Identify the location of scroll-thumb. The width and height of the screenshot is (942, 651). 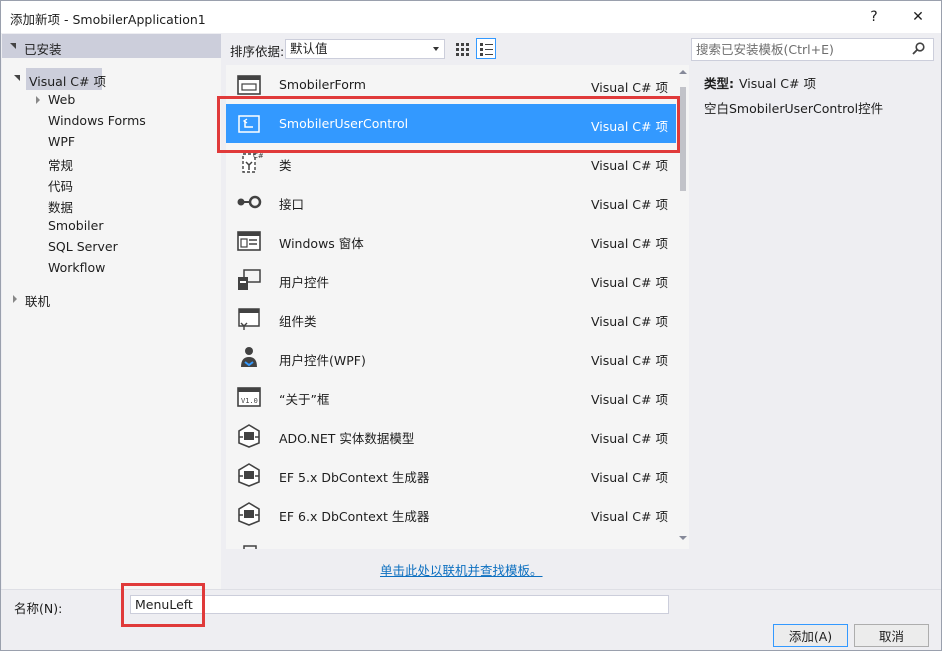
(683, 139).